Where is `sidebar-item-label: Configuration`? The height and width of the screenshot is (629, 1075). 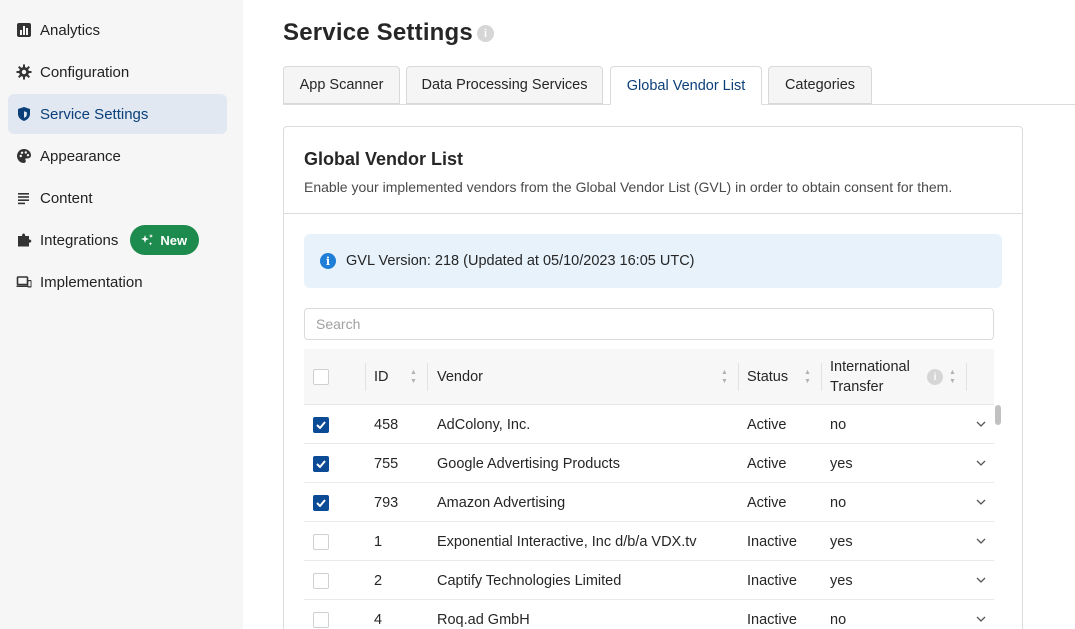 sidebar-item-label: Configuration is located at coordinates (85, 72).